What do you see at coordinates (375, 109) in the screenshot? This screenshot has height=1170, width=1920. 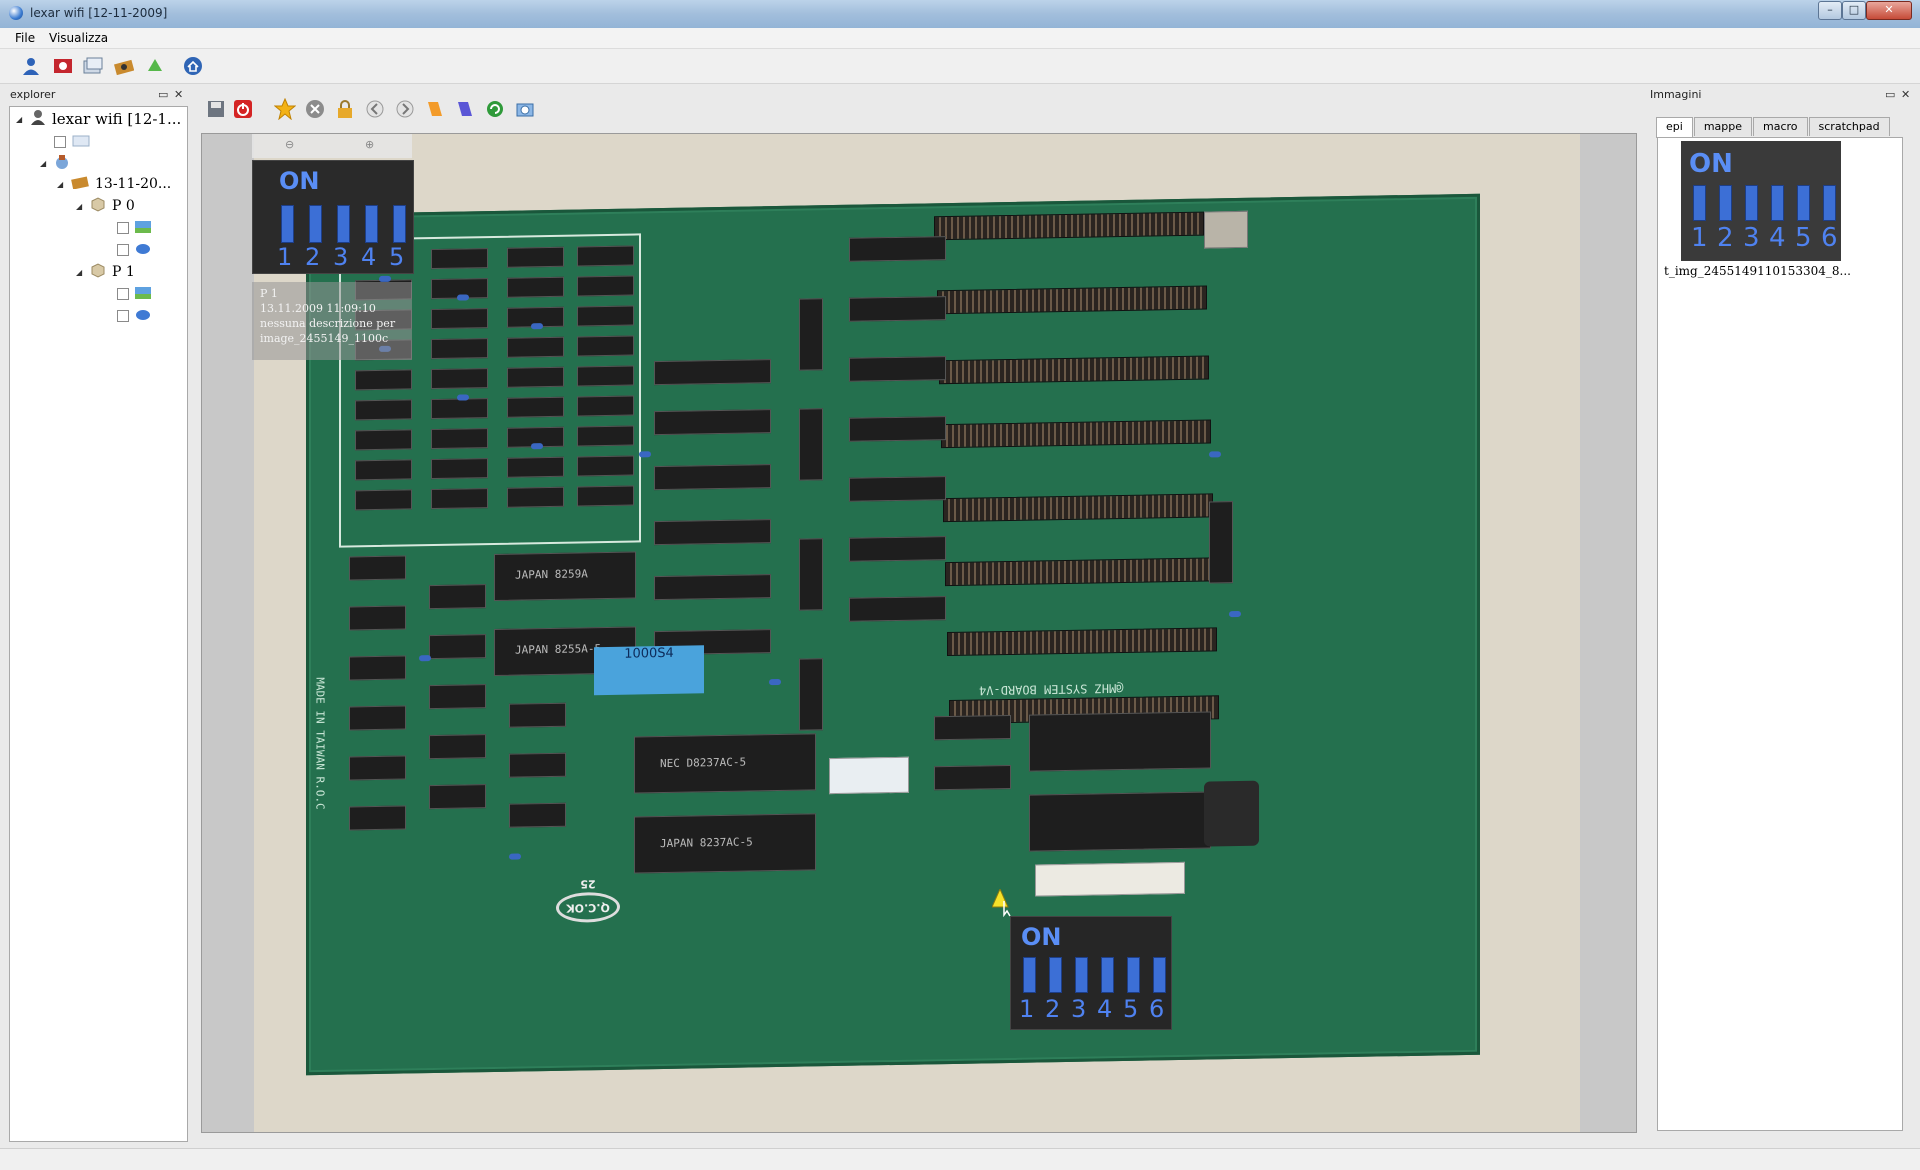 I see `back-icon` at bounding box center [375, 109].